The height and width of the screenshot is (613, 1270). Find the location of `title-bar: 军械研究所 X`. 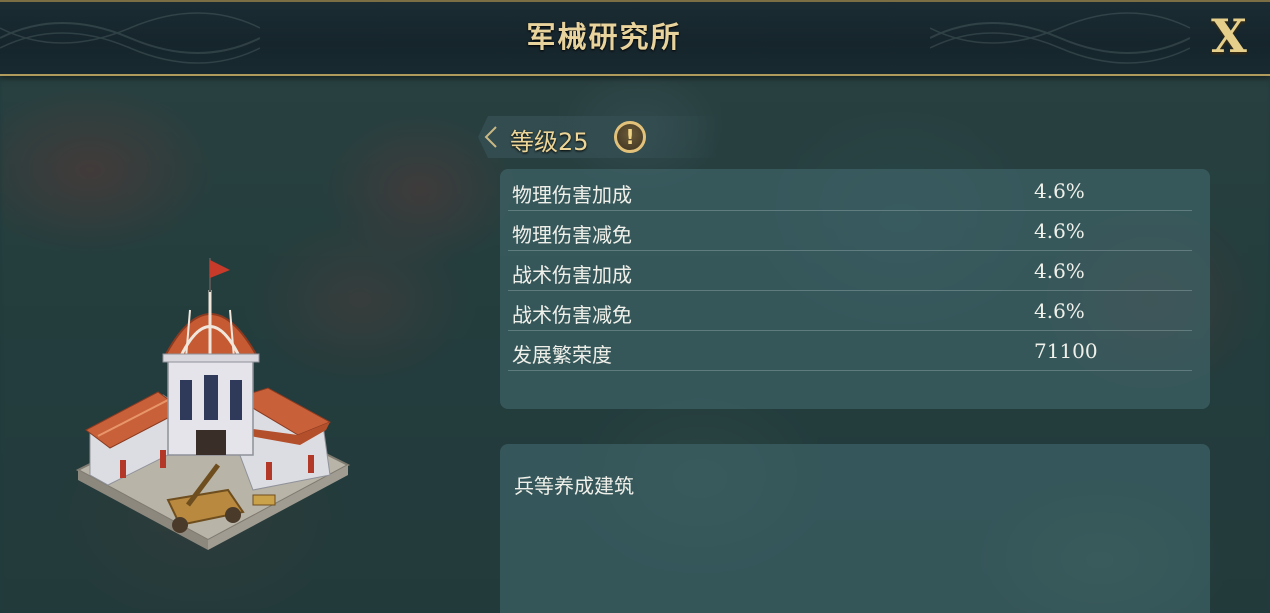

title-bar: 军械研究所 X is located at coordinates (635, 38).